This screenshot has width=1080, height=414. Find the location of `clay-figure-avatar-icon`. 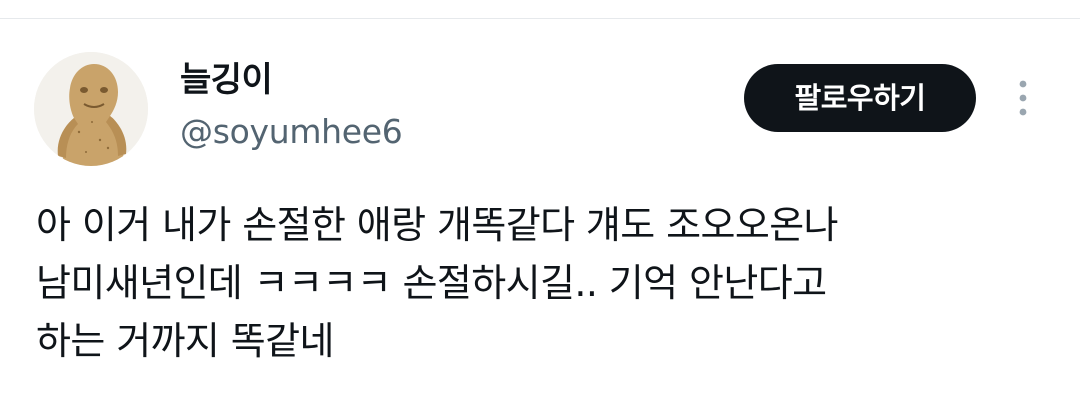

clay-figure-avatar-icon is located at coordinates (91, 109).